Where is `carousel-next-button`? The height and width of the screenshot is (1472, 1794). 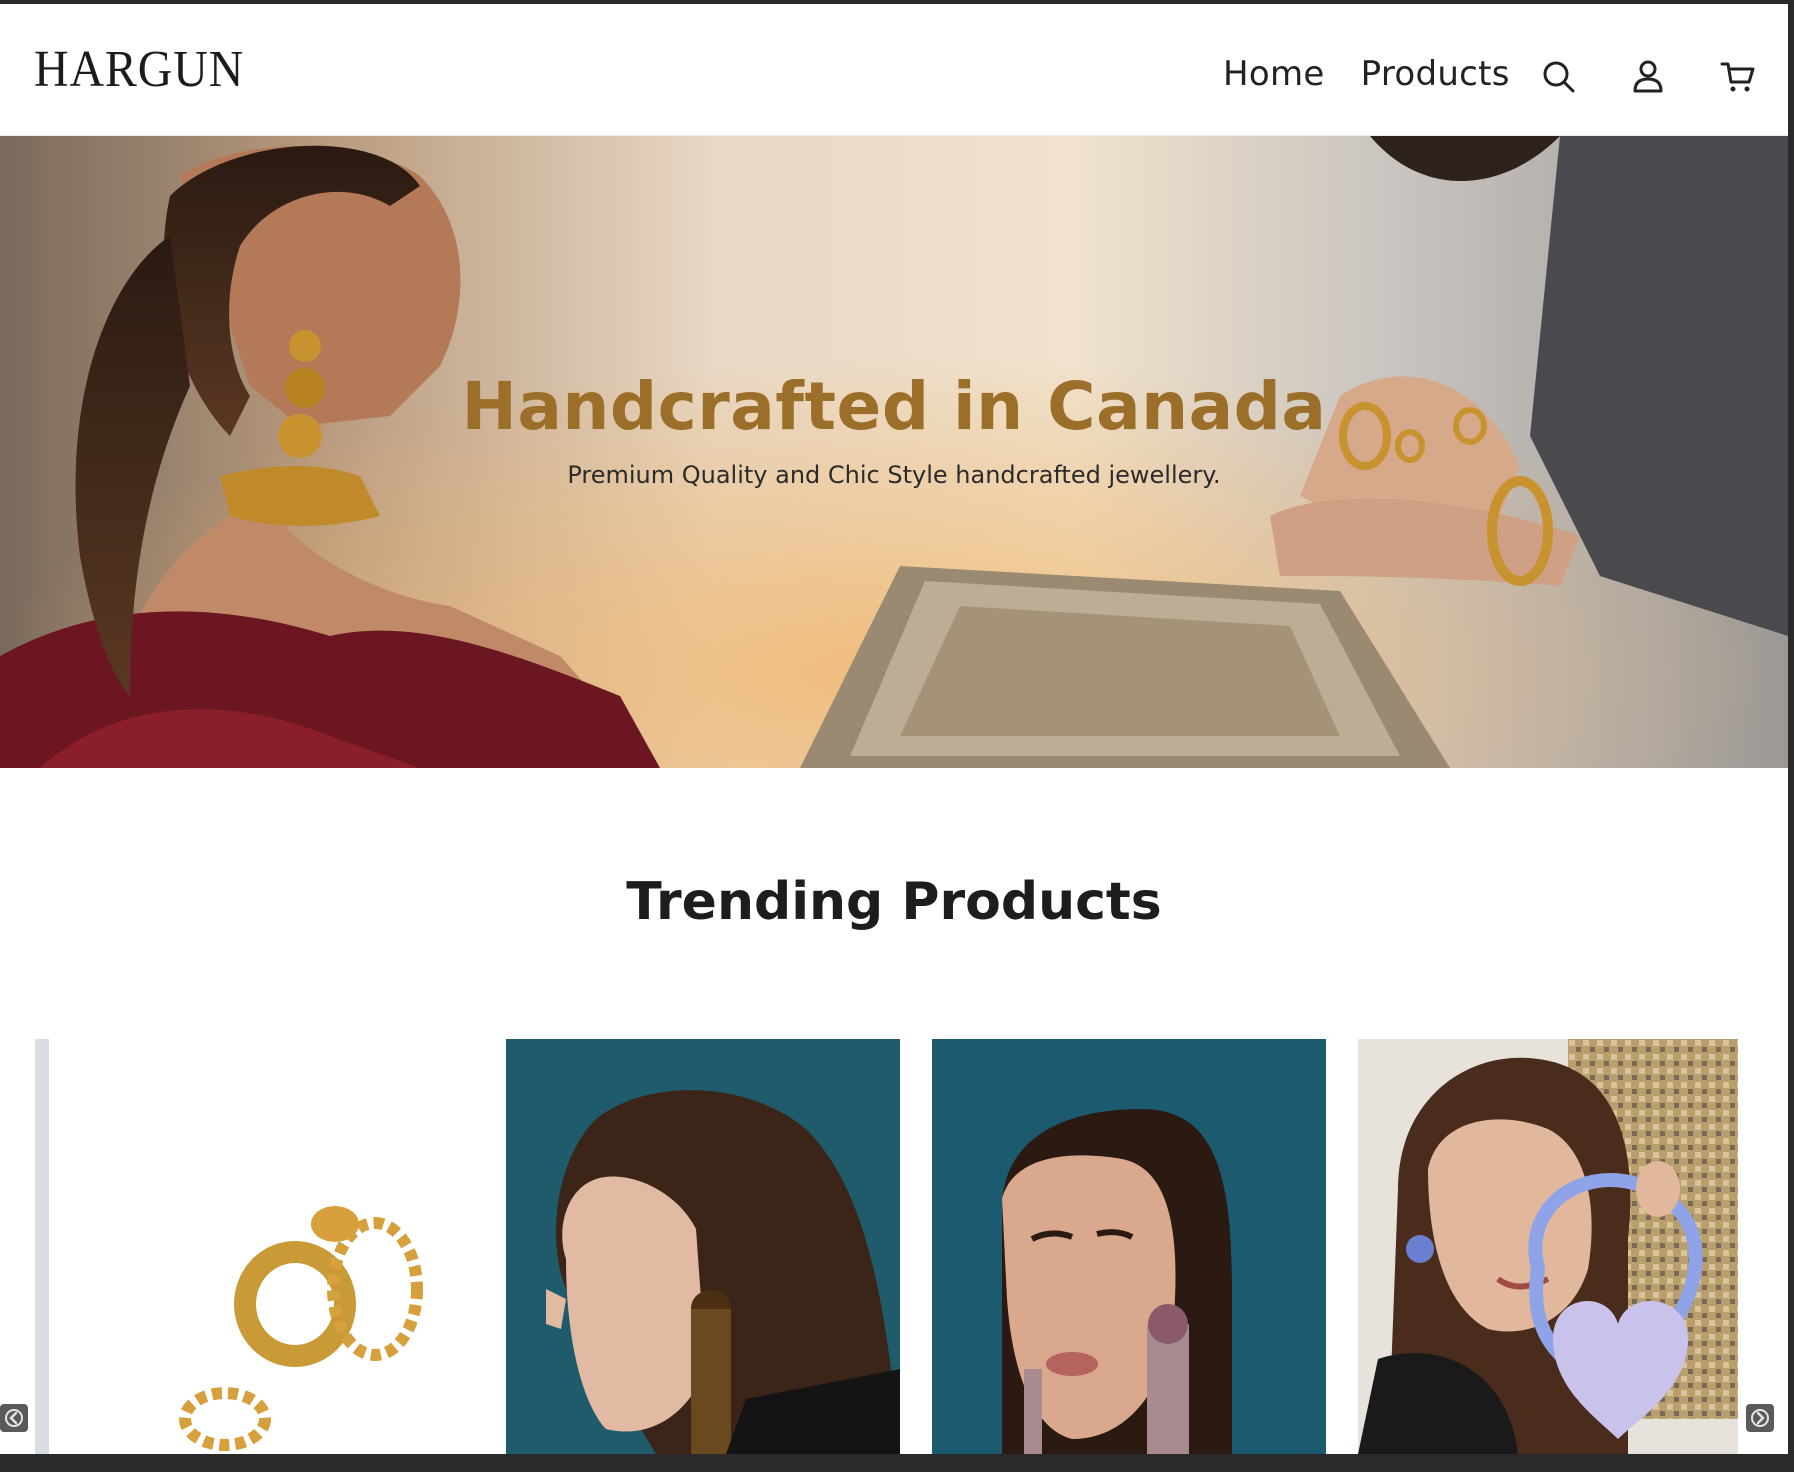
carousel-next-button is located at coordinates (1760, 1418).